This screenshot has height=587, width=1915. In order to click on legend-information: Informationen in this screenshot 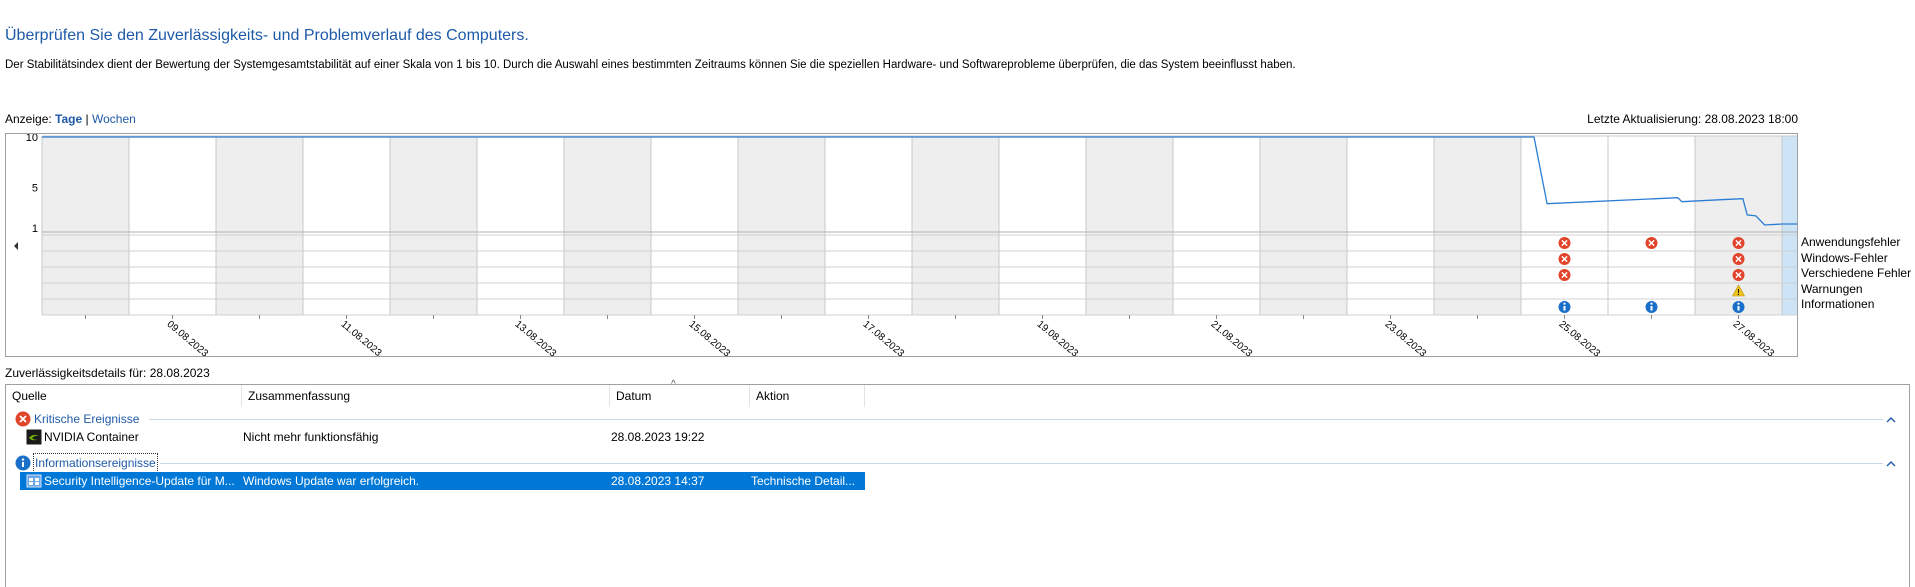, I will do `click(1838, 304)`.